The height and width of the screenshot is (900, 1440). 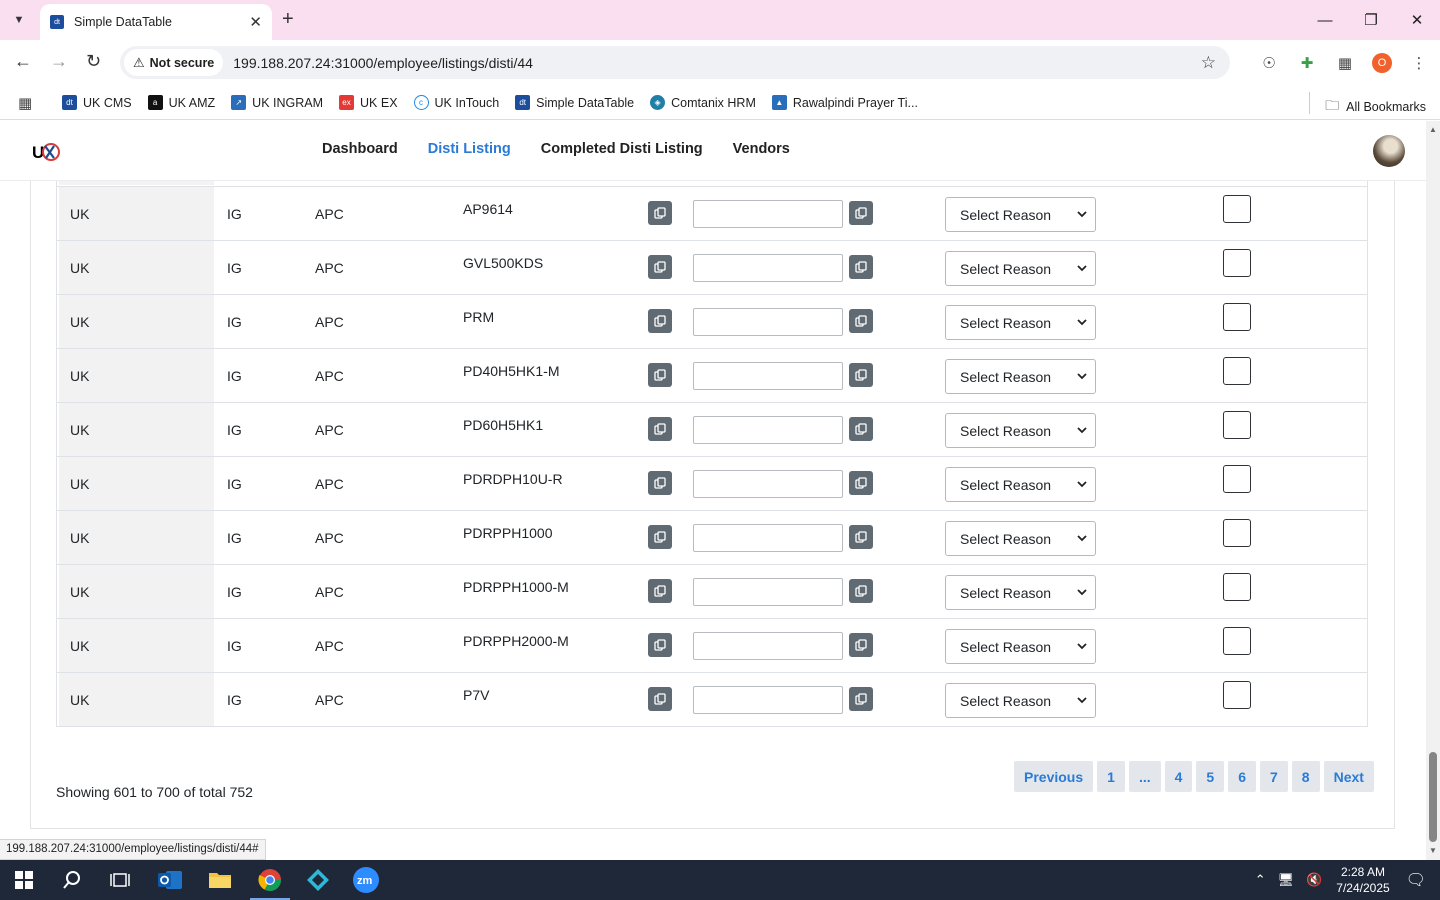 I want to click on pinned-app-icon, so click(x=318, y=880).